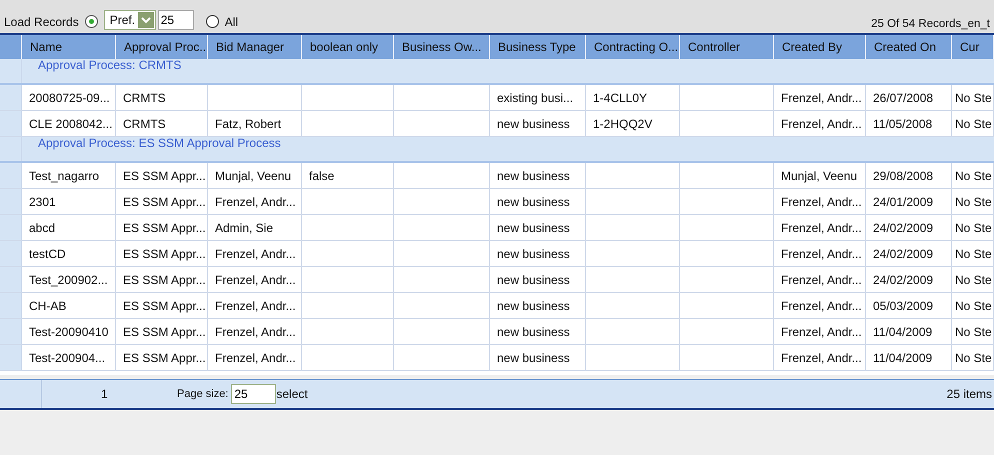 This screenshot has width=994, height=455. What do you see at coordinates (231, 22) in the screenshot?
I see `radio-label: All` at bounding box center [231, 22].